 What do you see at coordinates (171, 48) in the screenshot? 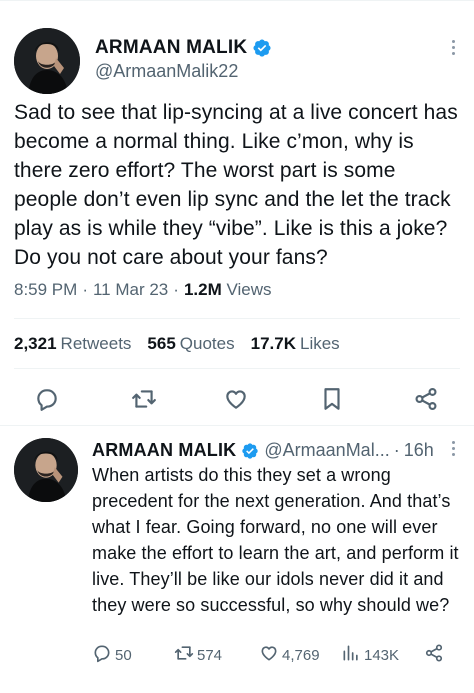
I see `author-name-text: ARMAAN MALIK` at bounding box center [171, 48].